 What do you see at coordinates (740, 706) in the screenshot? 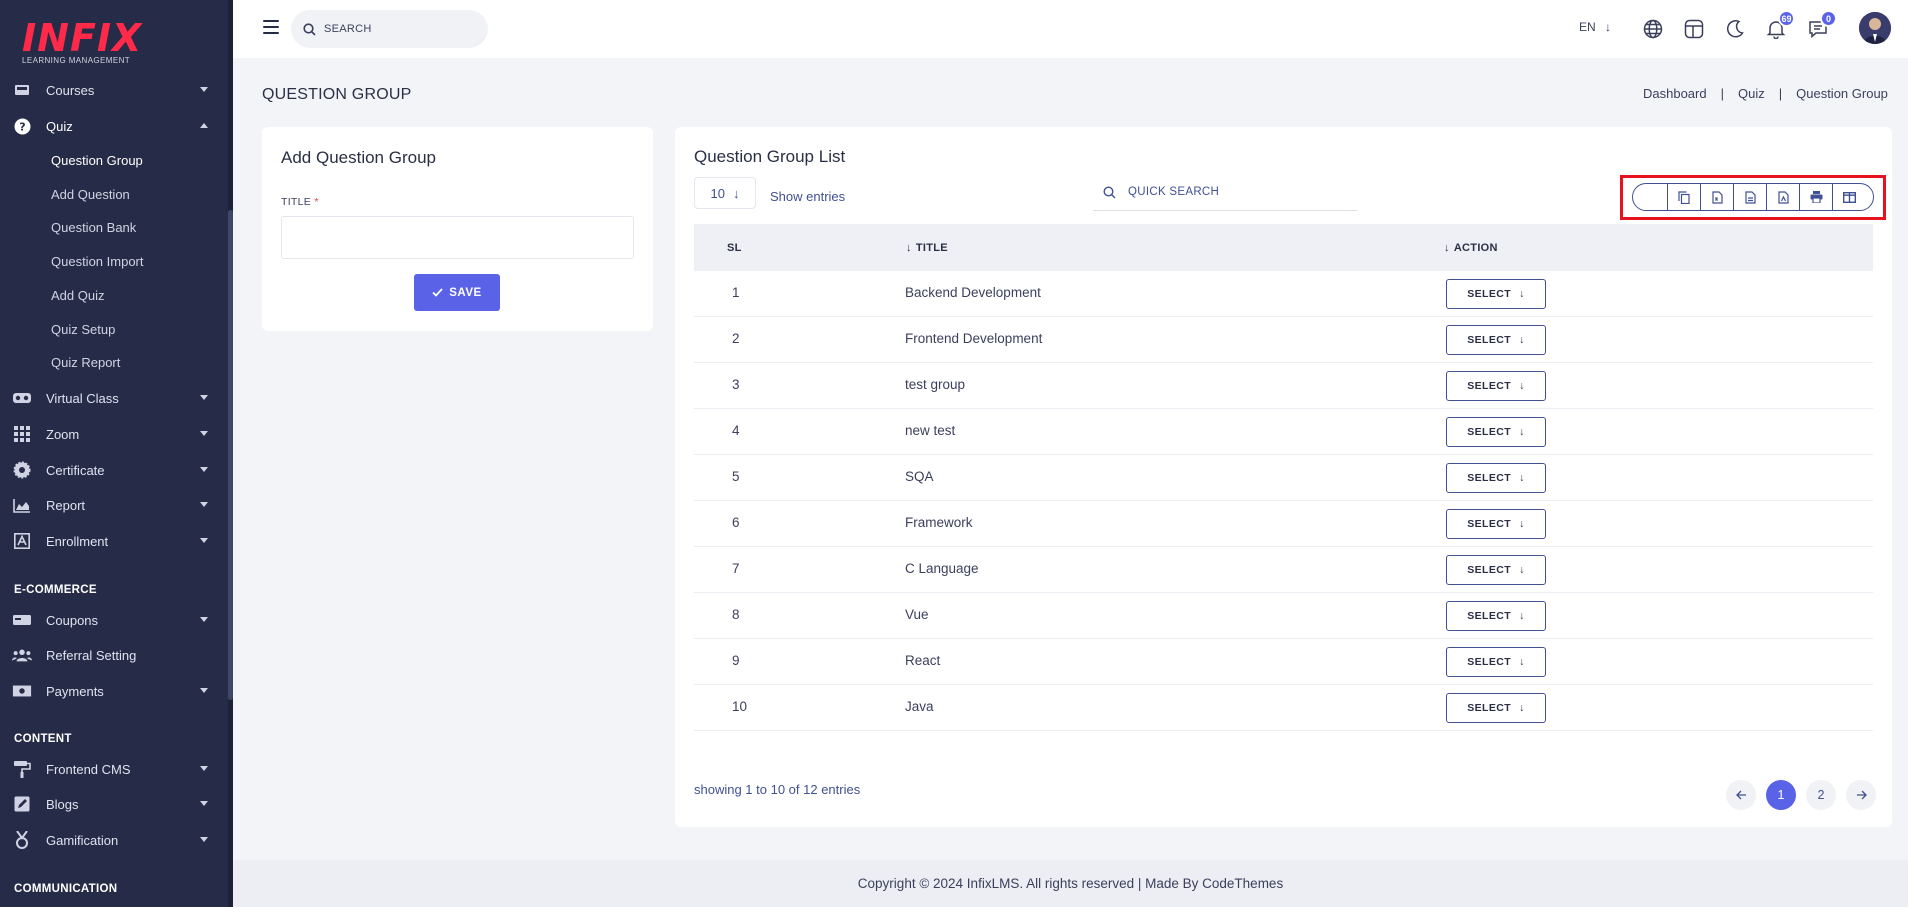
I see `row-sl: 10` at bounding box center [740, 706].